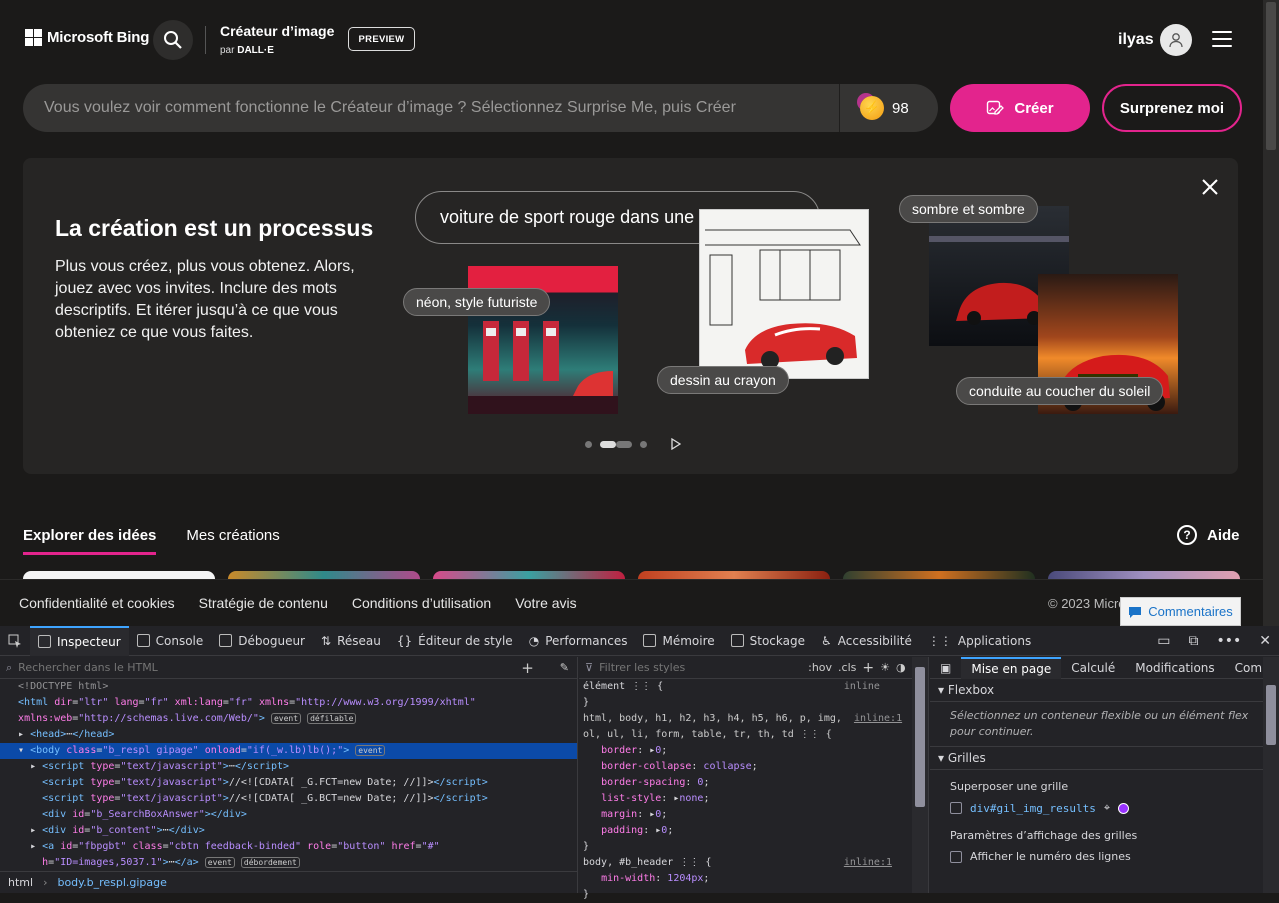 The image size is (1279, 903). I want to click on styles-filter: ⊽ :hov .cls + ☀ ◑ ▤, so click(753, 668).